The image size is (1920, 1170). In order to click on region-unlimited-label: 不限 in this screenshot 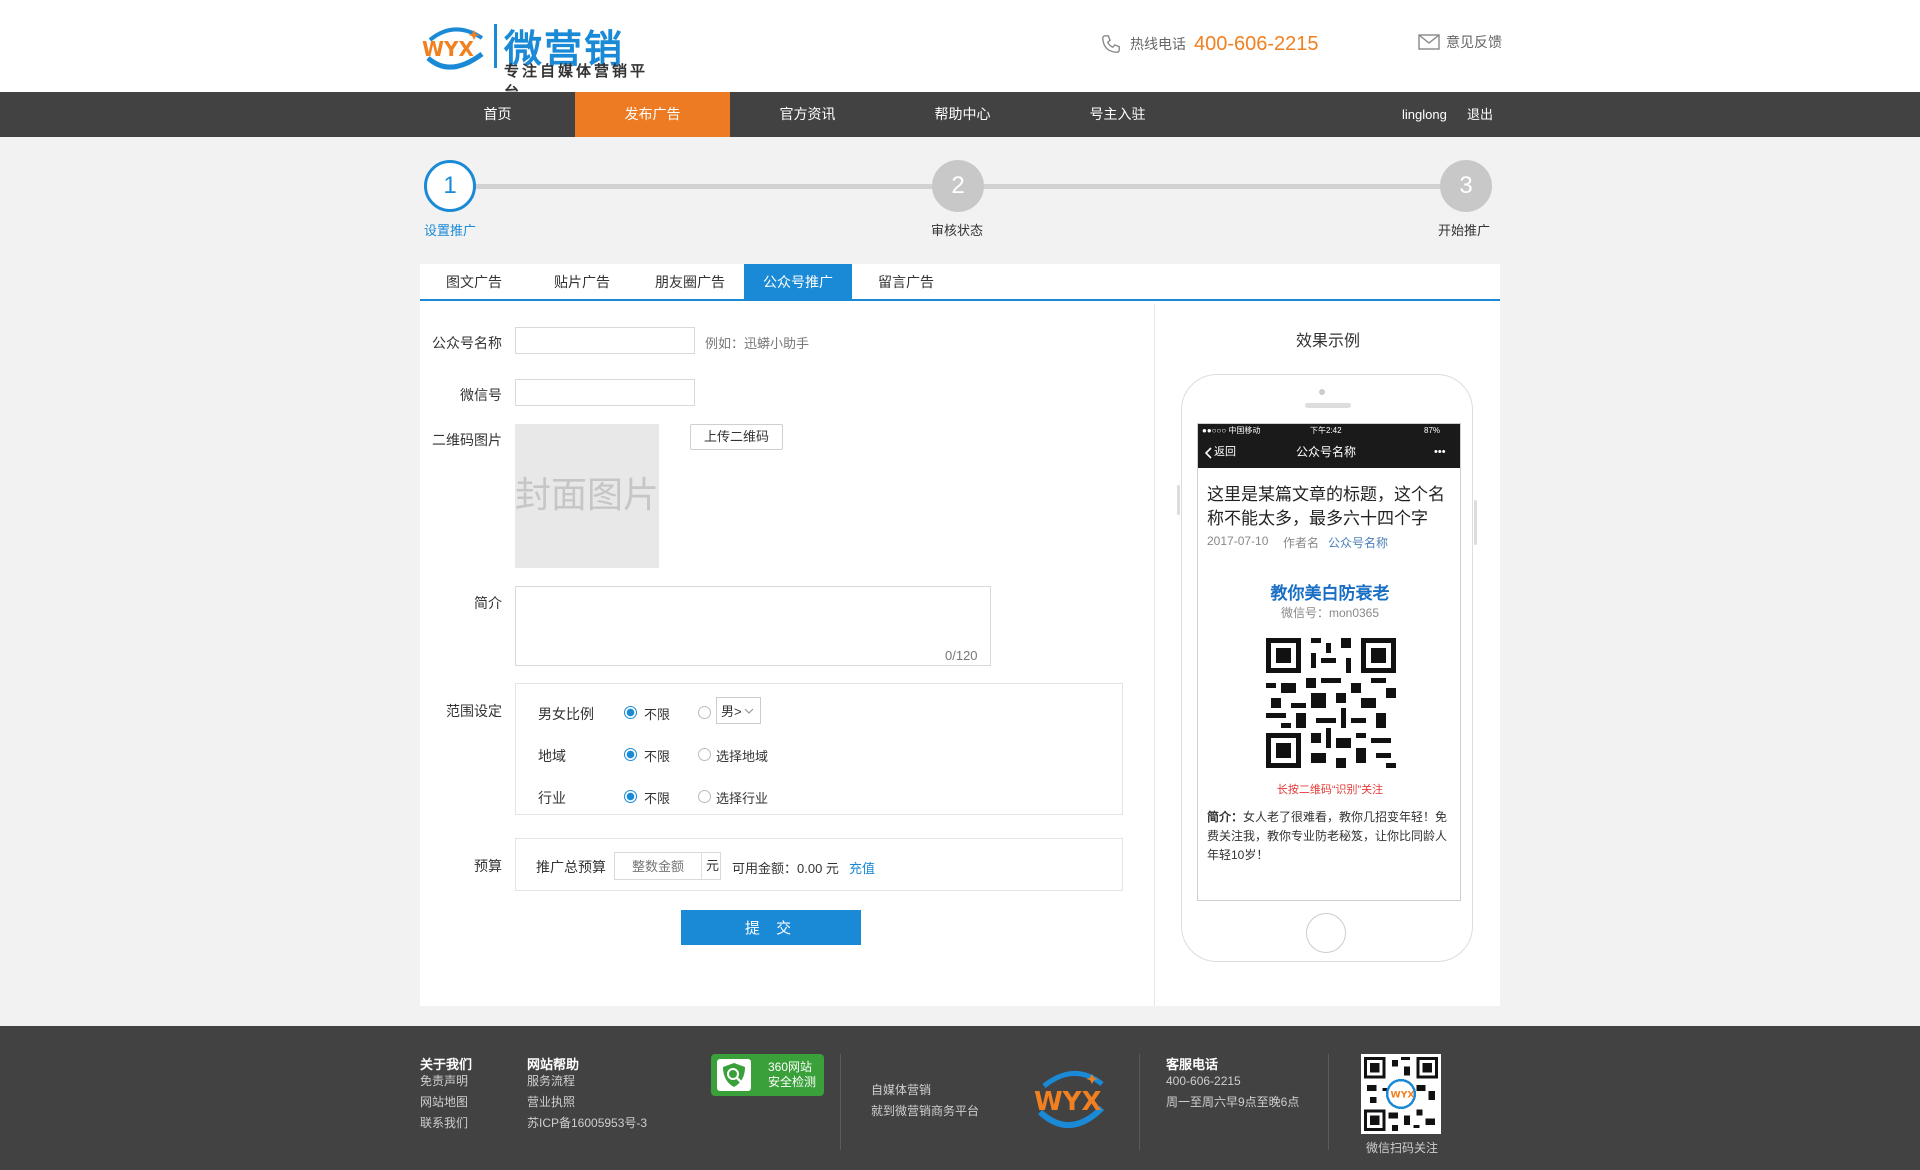, I will do `click(657, 756)`.